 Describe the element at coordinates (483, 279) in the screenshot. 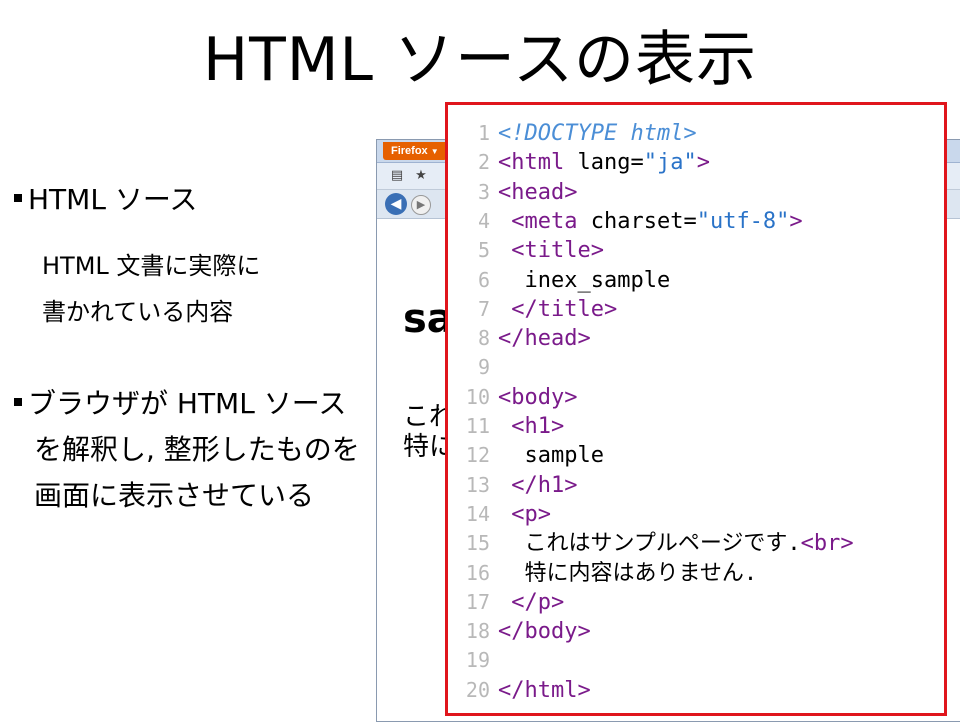

I see `line-number: 6` at that location.